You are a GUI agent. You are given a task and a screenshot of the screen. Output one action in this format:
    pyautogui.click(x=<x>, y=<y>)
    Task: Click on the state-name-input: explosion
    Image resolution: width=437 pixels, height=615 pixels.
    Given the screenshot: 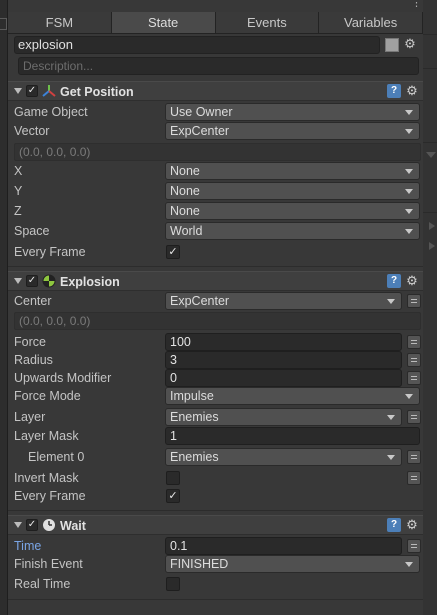 What is the action you would take?
    pyautogui.click(x=197, y=45)
    